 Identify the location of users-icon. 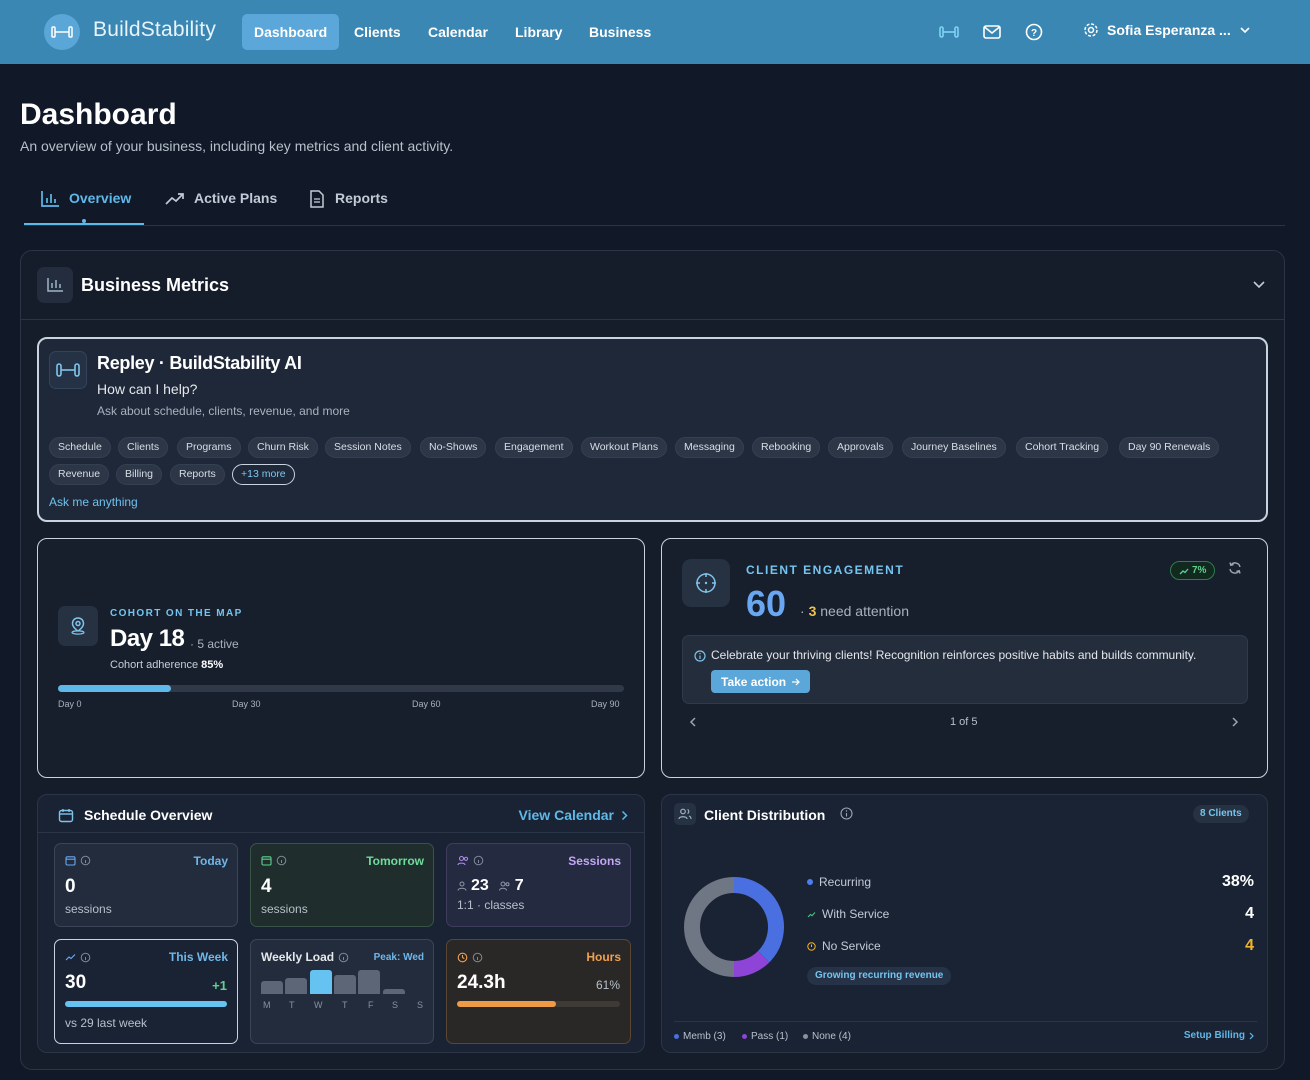
(685, 814).